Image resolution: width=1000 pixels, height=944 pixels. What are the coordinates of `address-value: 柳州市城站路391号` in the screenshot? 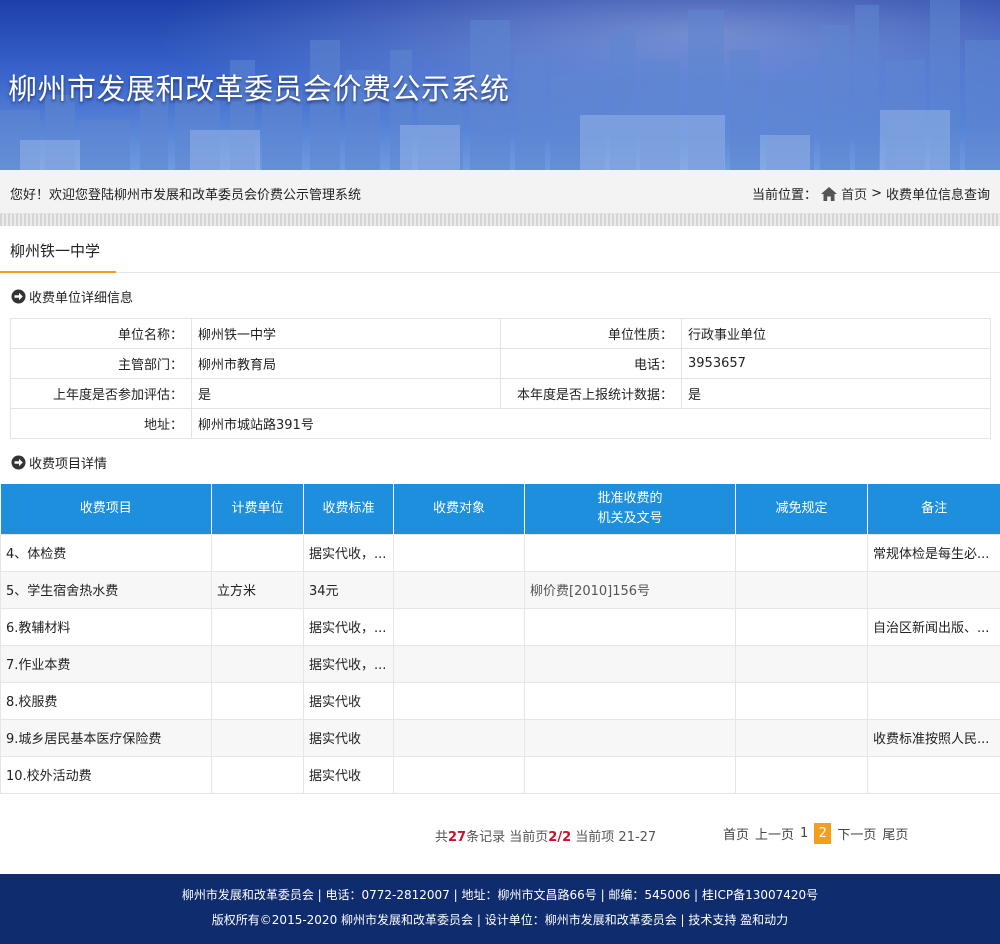 It's located at (591, 423).